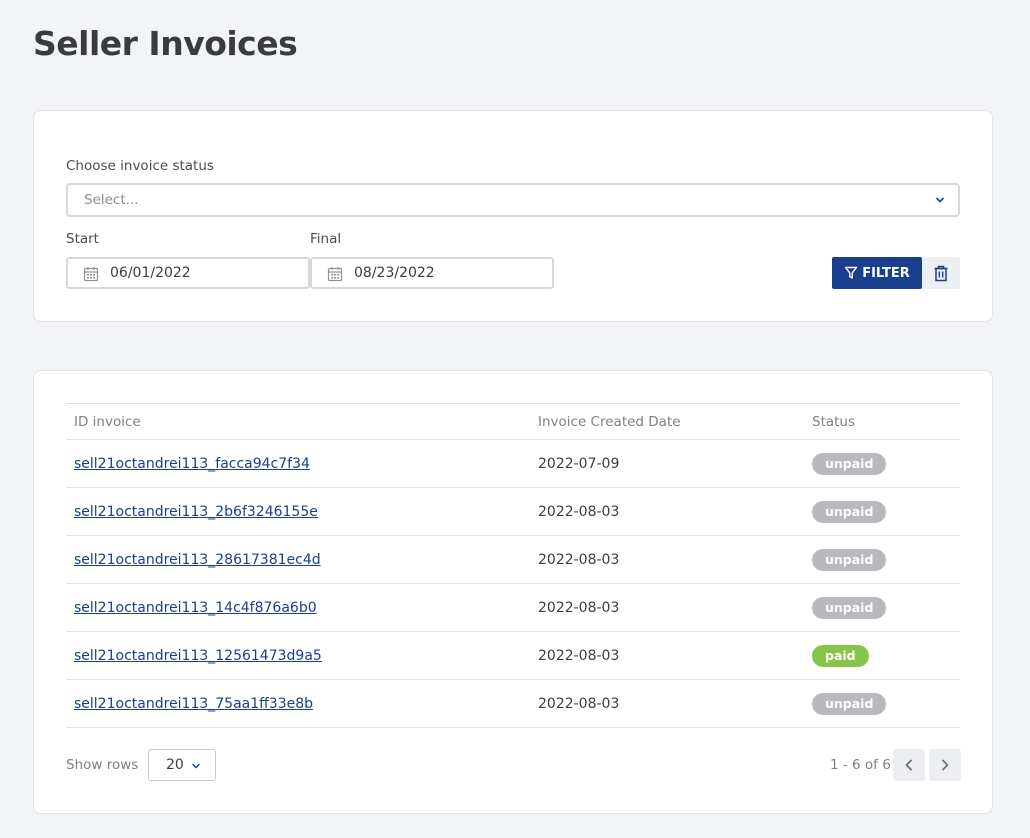  I want to click on status-label: Choose invoice status, so click(140, 166).